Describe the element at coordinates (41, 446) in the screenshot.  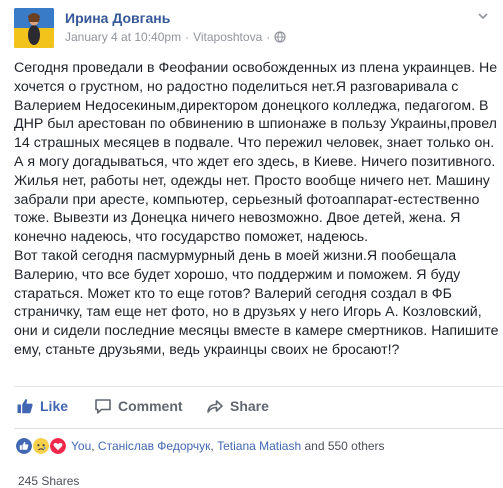
I see `sad-reaction-icon` at that location.